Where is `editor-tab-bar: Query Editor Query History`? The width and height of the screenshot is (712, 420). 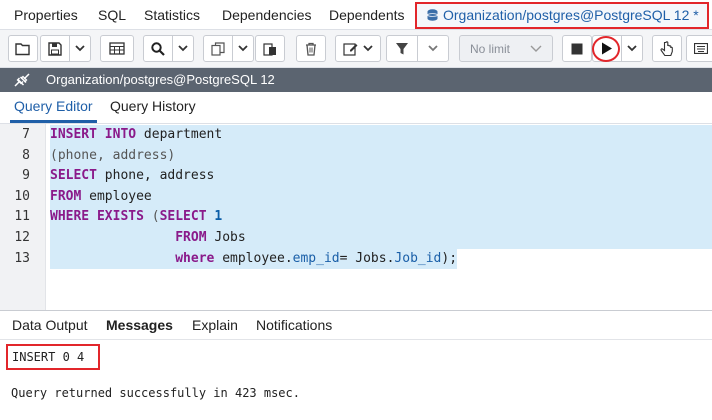
editor-tab-bar: Query Editor Query History is located at coordinates (356, 108).